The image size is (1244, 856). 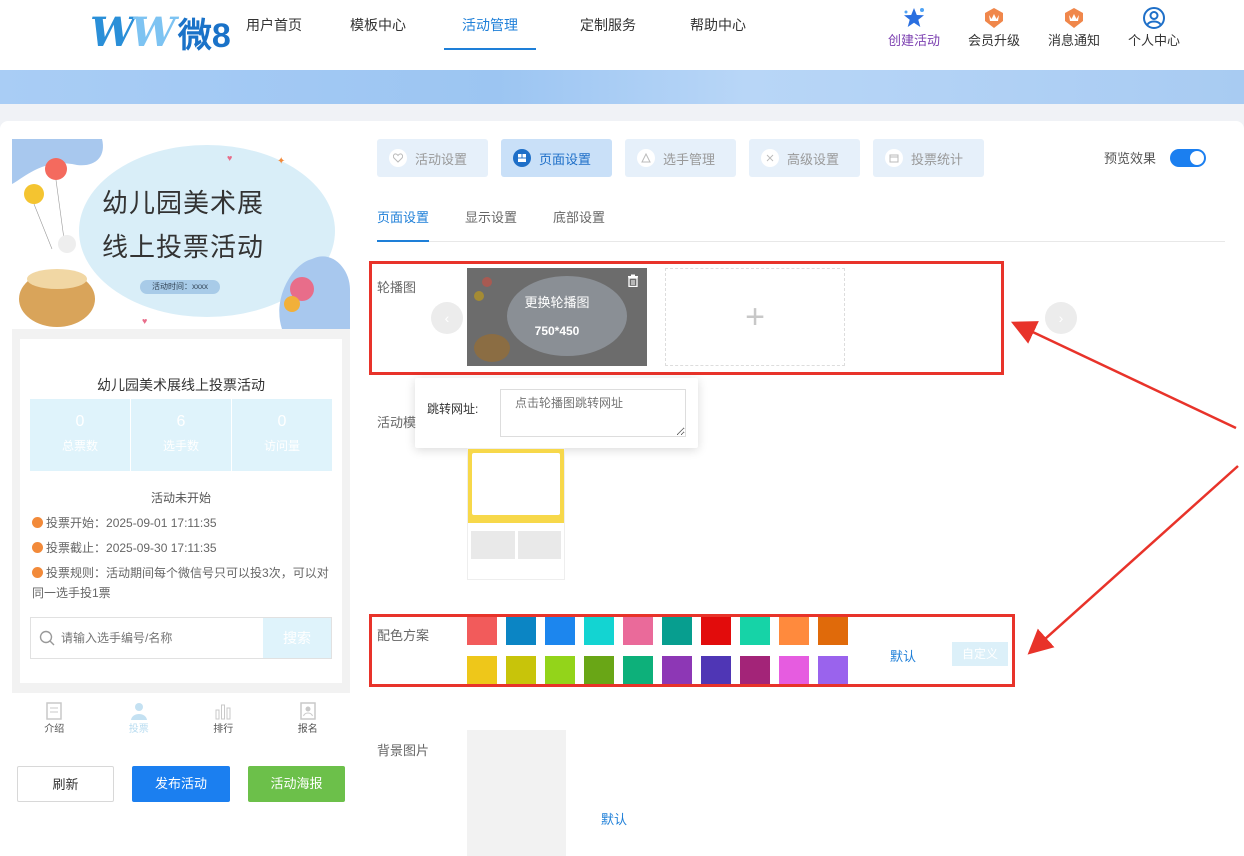 I want to click on stat-visits: 0 访问量, so click(x=281, y=433).